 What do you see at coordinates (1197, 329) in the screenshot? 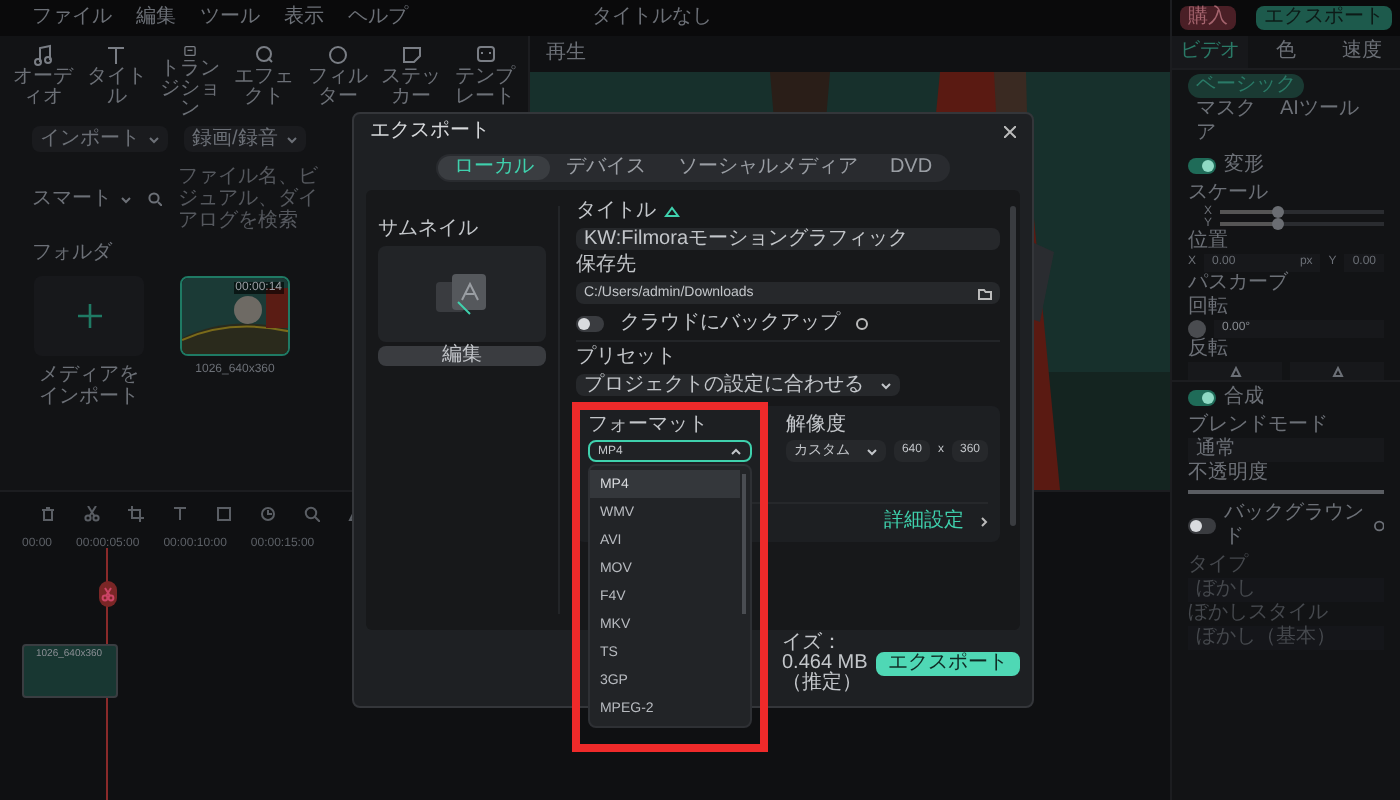
I see `rotation-knob` at bounding box center [1197, 329].